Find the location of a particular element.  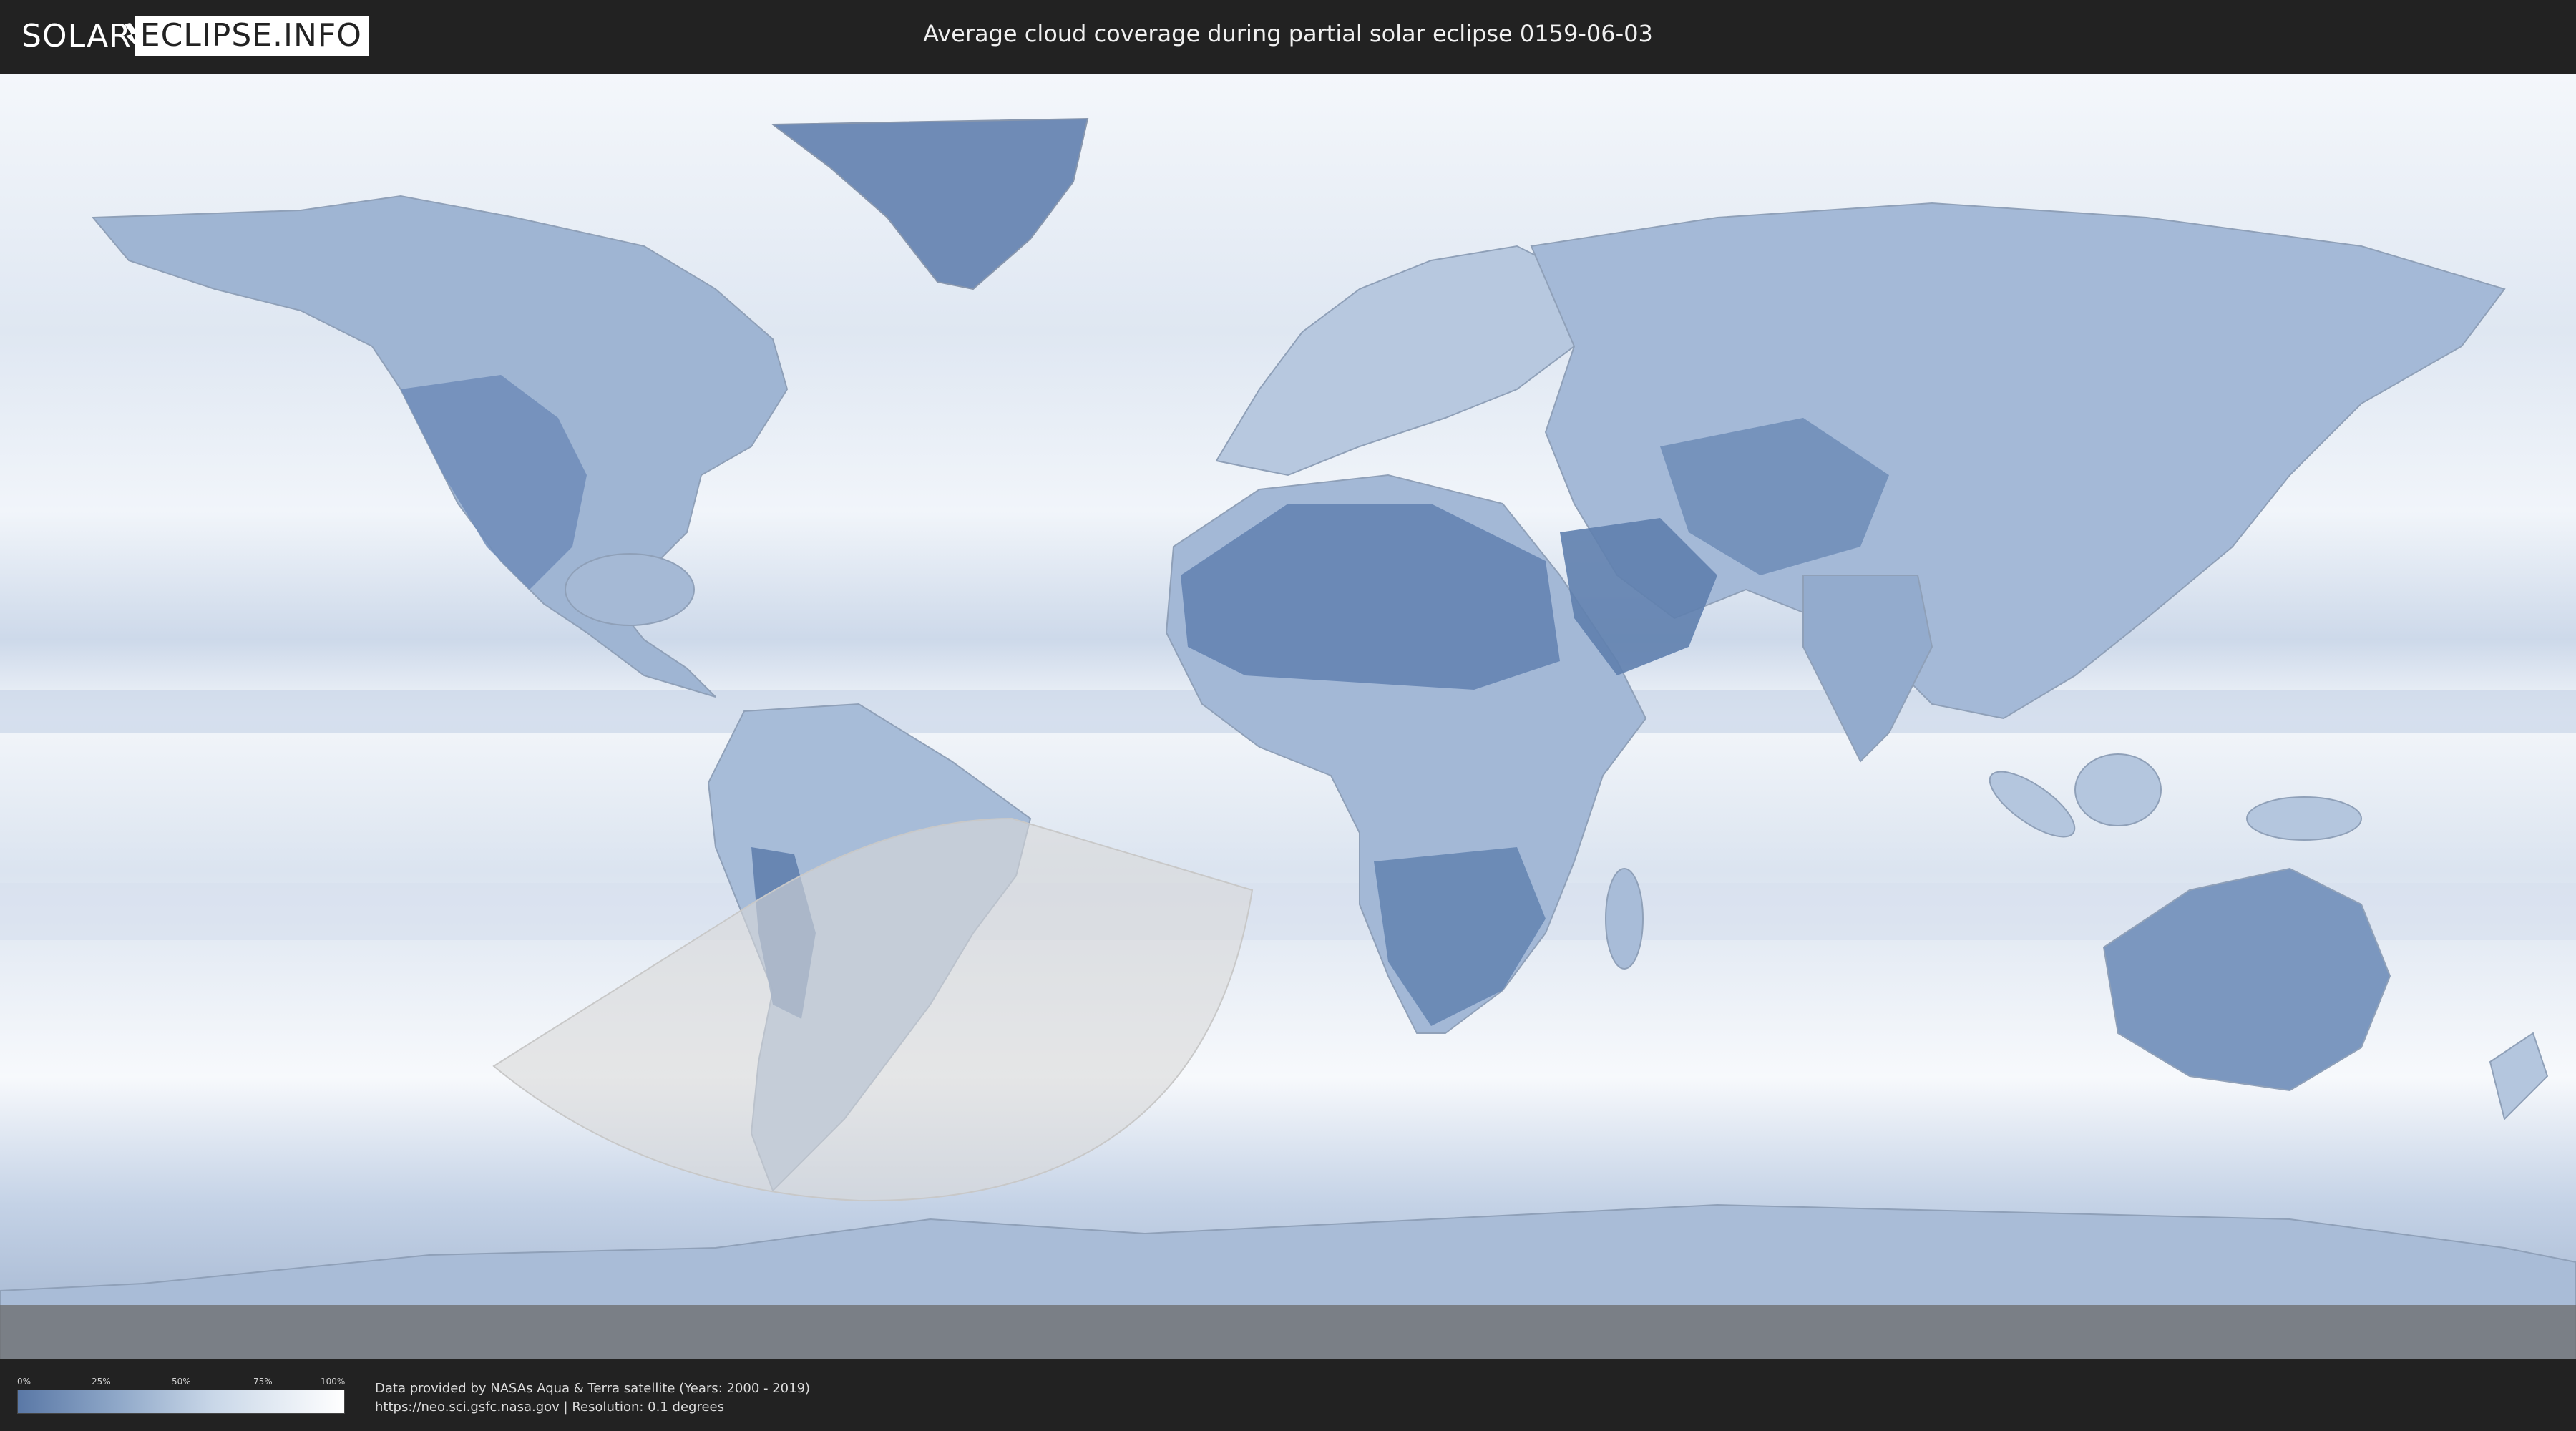

legend-tick-50: 50% is located at coordinates (181, 1382).